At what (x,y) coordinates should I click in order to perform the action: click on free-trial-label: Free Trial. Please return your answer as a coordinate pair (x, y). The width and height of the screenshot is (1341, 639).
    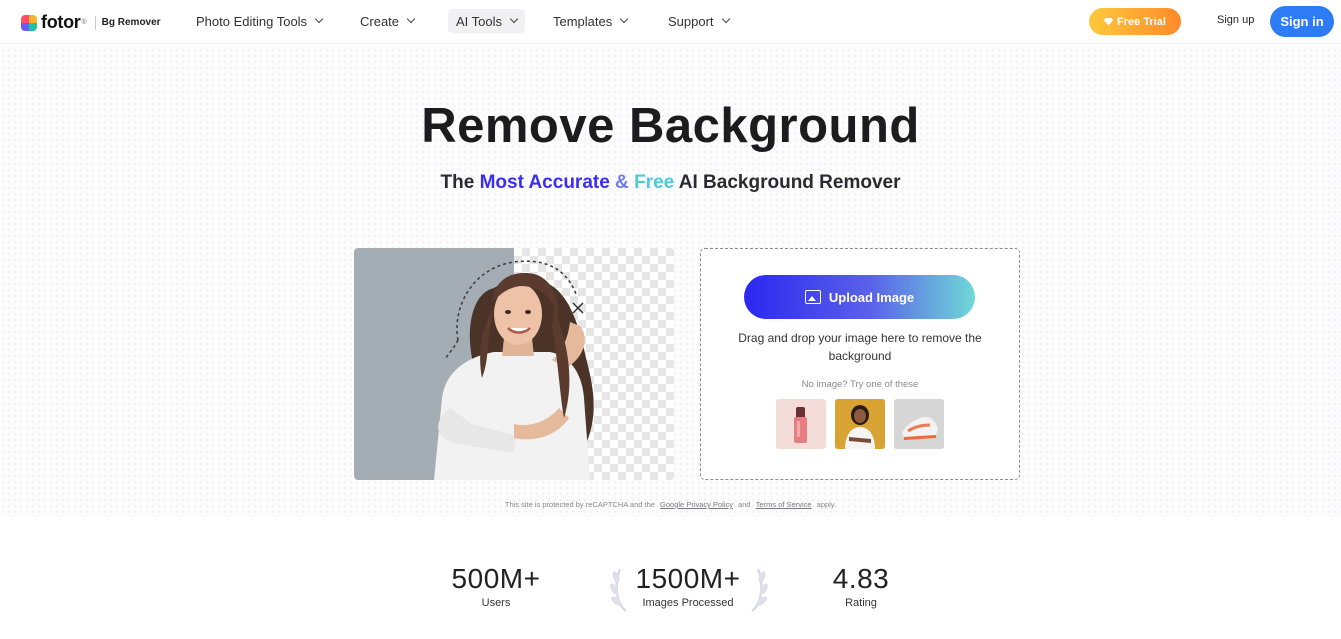
    Looking at the image, I should click on (1141, 21).